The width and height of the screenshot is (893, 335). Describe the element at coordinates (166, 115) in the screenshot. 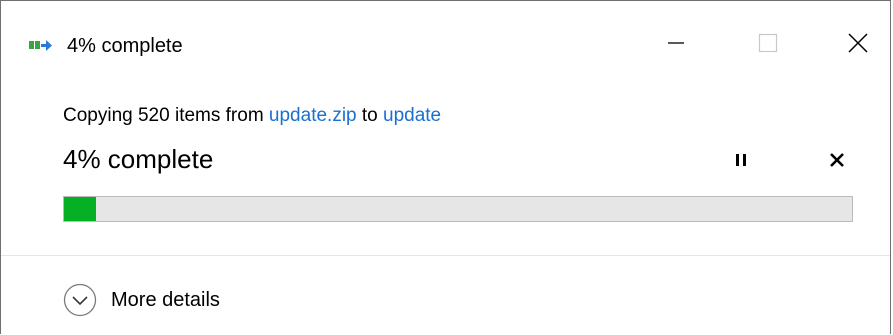

I see `copy-prefix: Copying 520 items from` at that location.